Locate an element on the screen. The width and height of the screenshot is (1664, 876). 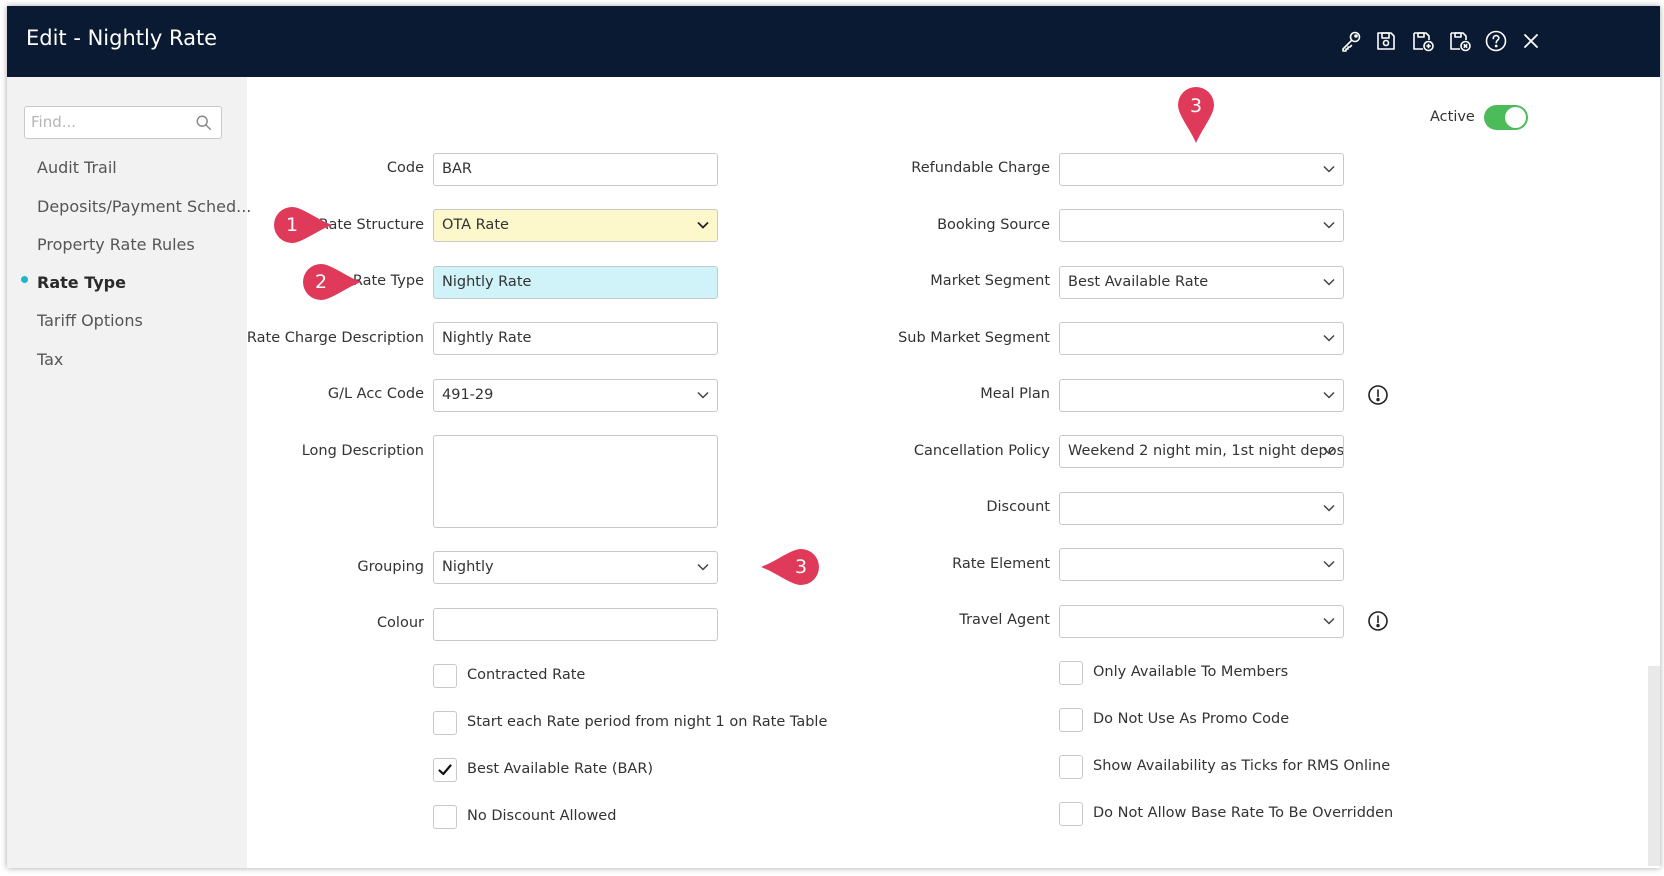
help-icon is located at coordinates (1496, 41).